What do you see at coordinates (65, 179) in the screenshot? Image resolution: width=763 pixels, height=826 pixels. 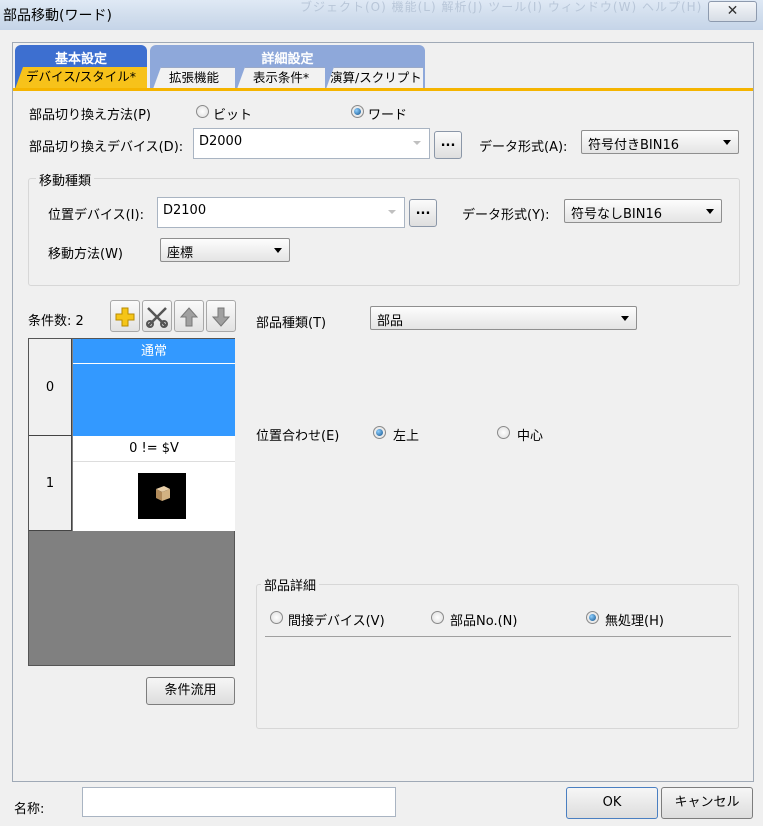 I see `movement-group-title: 移動種類` at bounding box center [65, 179].